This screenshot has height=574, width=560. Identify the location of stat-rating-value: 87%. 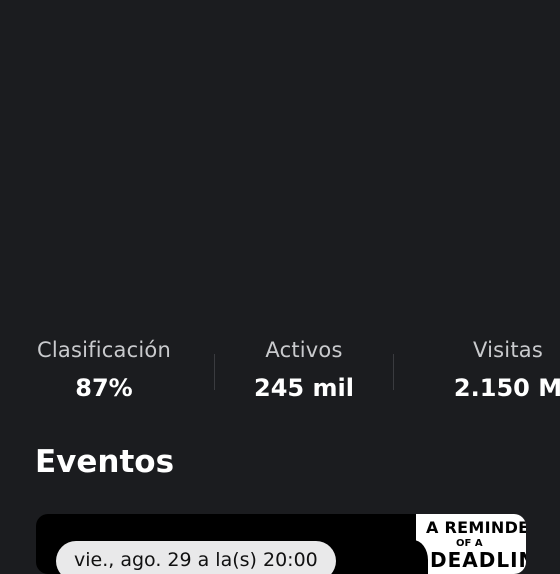
(104, 388).